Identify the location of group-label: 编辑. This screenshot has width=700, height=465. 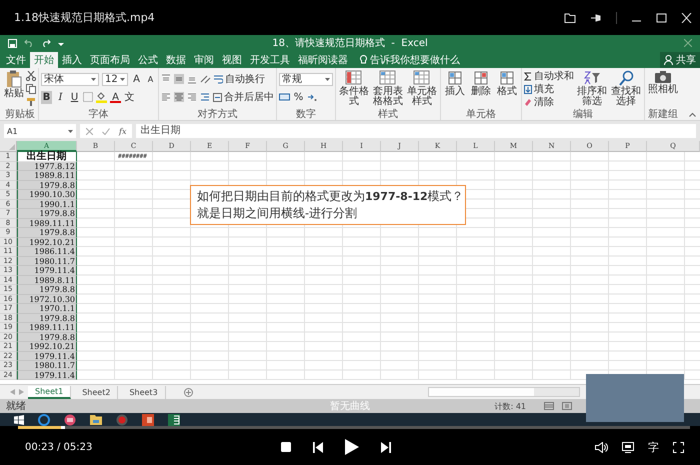
(583, 114).